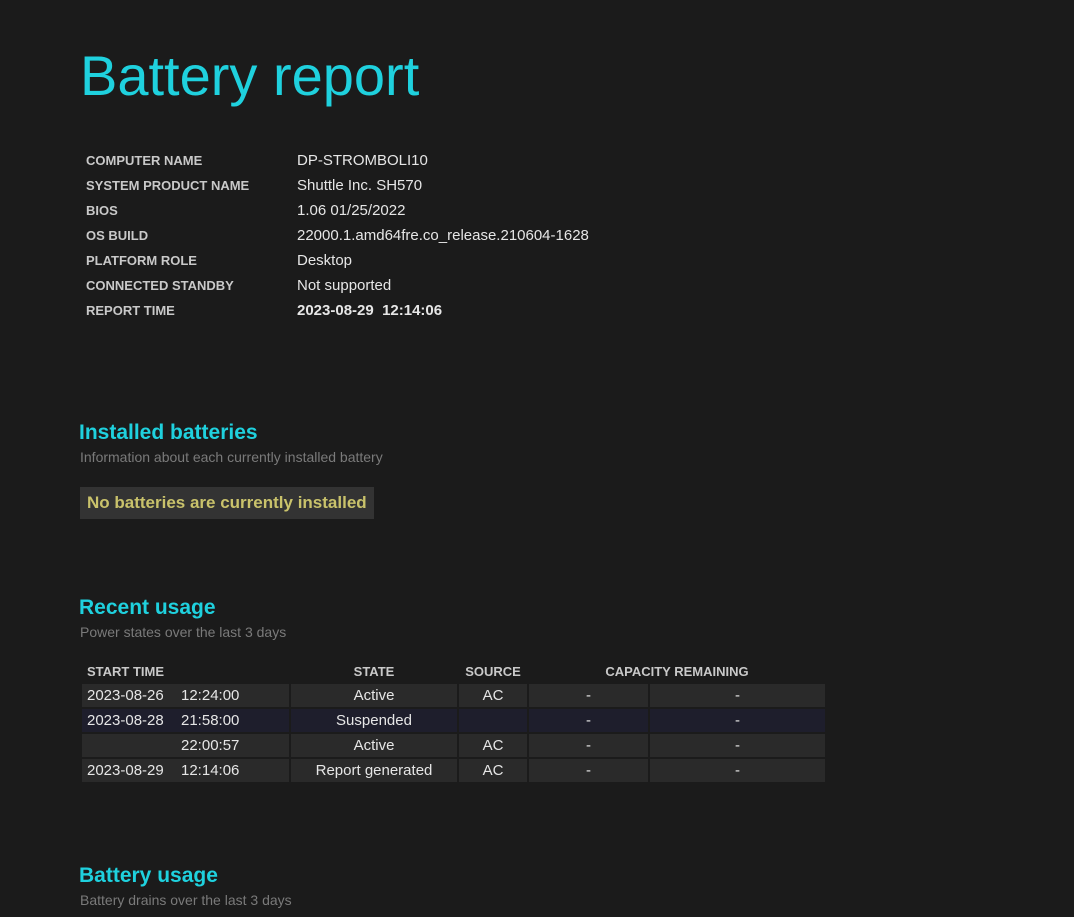 This screenshot has height=917, width=1074. Describe the element at coordinates (374, 720) in the screenshot. I see `state-cell: Suspended` at that location.